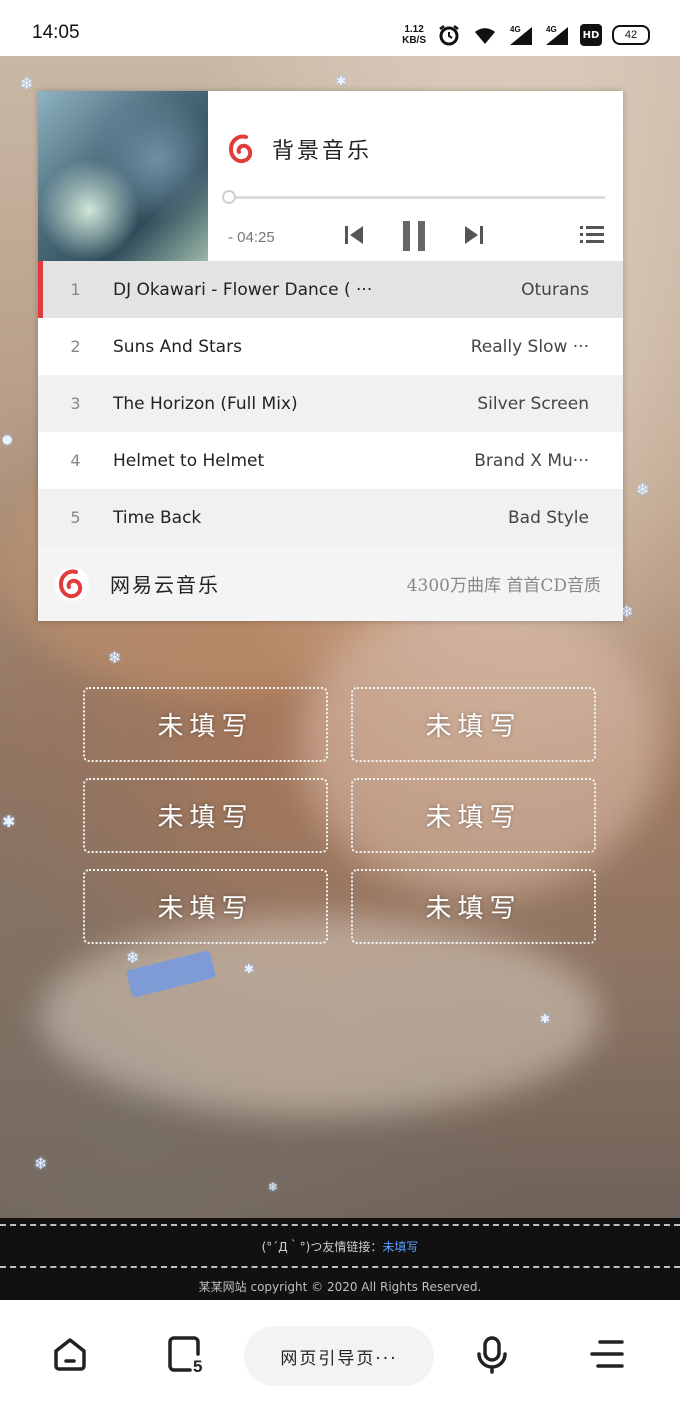  I want to click on menu-icon, so click(607, 1354).